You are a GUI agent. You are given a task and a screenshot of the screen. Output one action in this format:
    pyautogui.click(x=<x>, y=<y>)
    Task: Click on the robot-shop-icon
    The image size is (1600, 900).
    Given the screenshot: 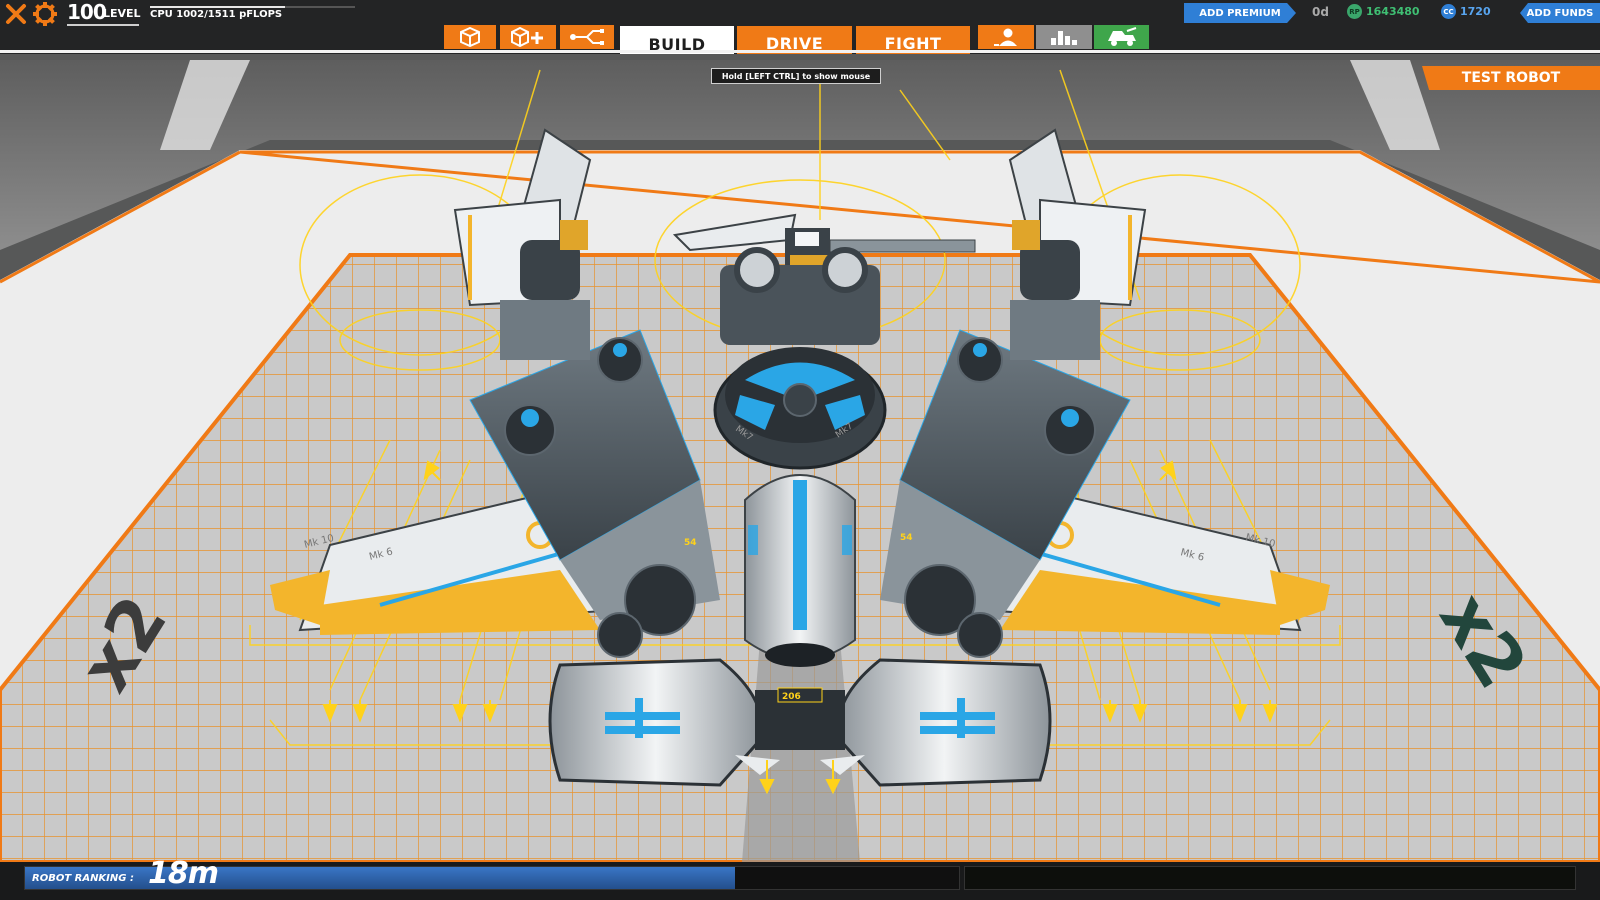 What is the action you would take?
    pyautogui.click(x=1121, y=36)
    